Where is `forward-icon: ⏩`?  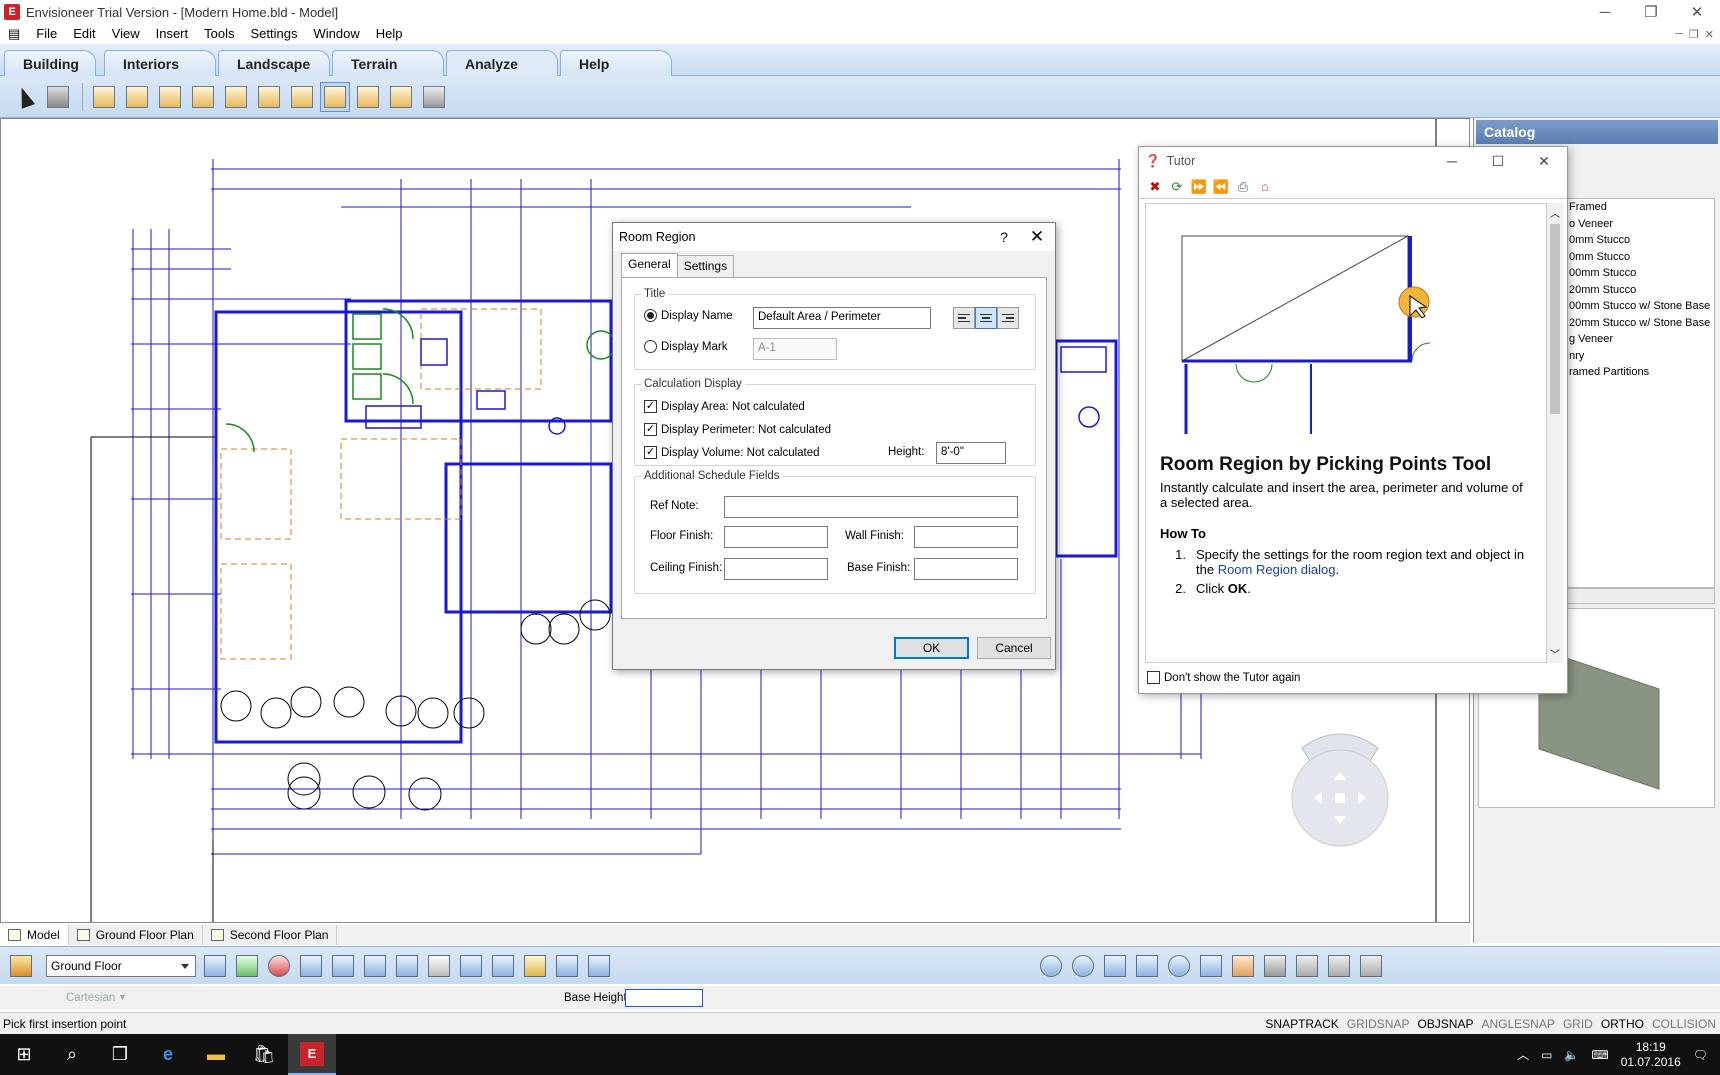
forward-icon: ⏩ is located at coordinates (1199, 187).